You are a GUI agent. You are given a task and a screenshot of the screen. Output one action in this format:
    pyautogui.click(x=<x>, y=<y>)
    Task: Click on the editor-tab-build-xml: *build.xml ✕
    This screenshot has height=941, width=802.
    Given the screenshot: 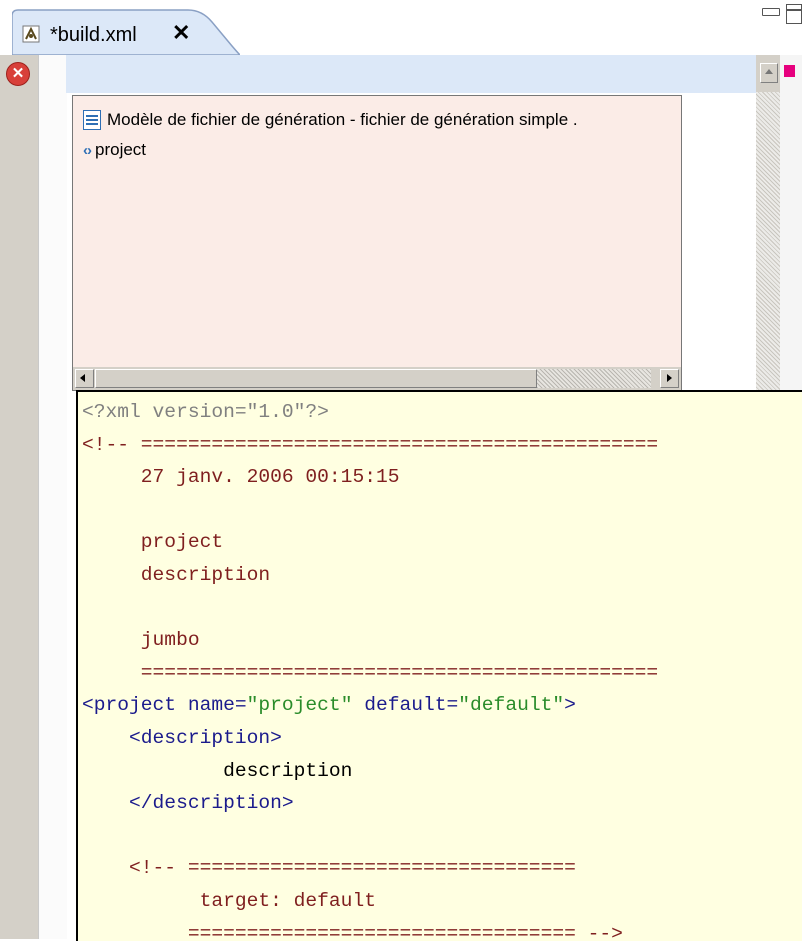 What is the action you would take?
    pyautogui.click(x=126, y=31)
    